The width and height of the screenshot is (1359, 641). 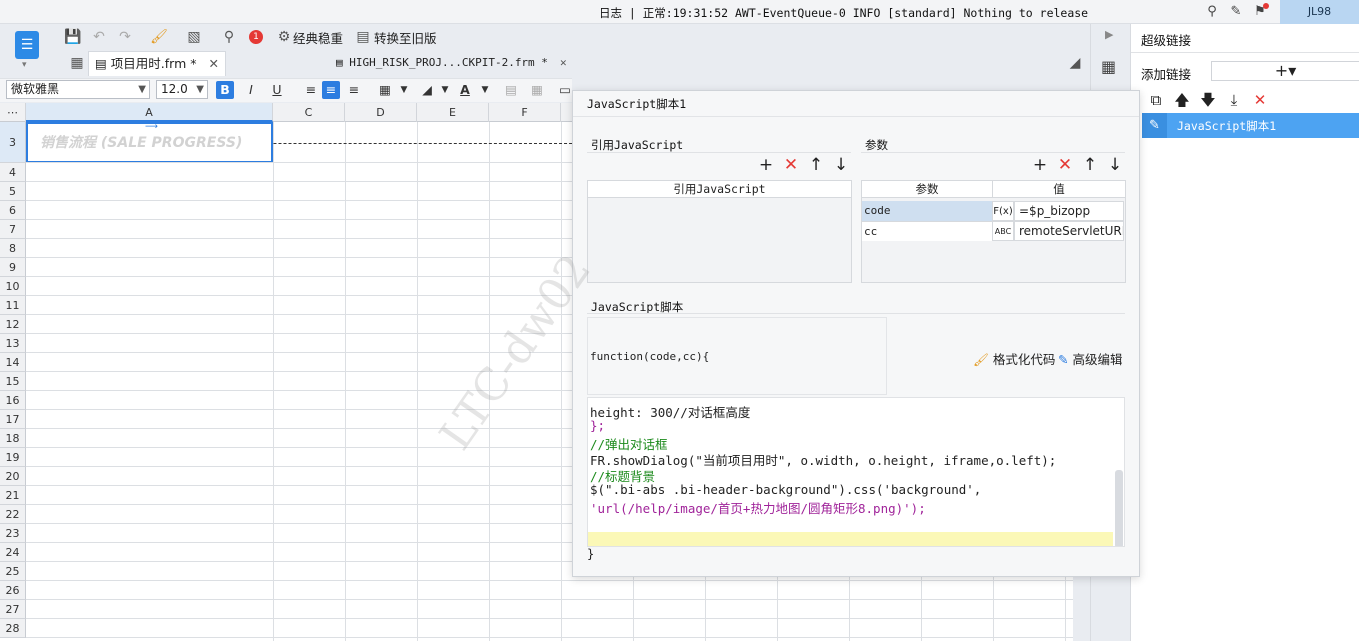 What do you see at coordinates (311, 90) in the screenshot?
I see `align-left-icon: ≡` at bounding box center [311, 90].